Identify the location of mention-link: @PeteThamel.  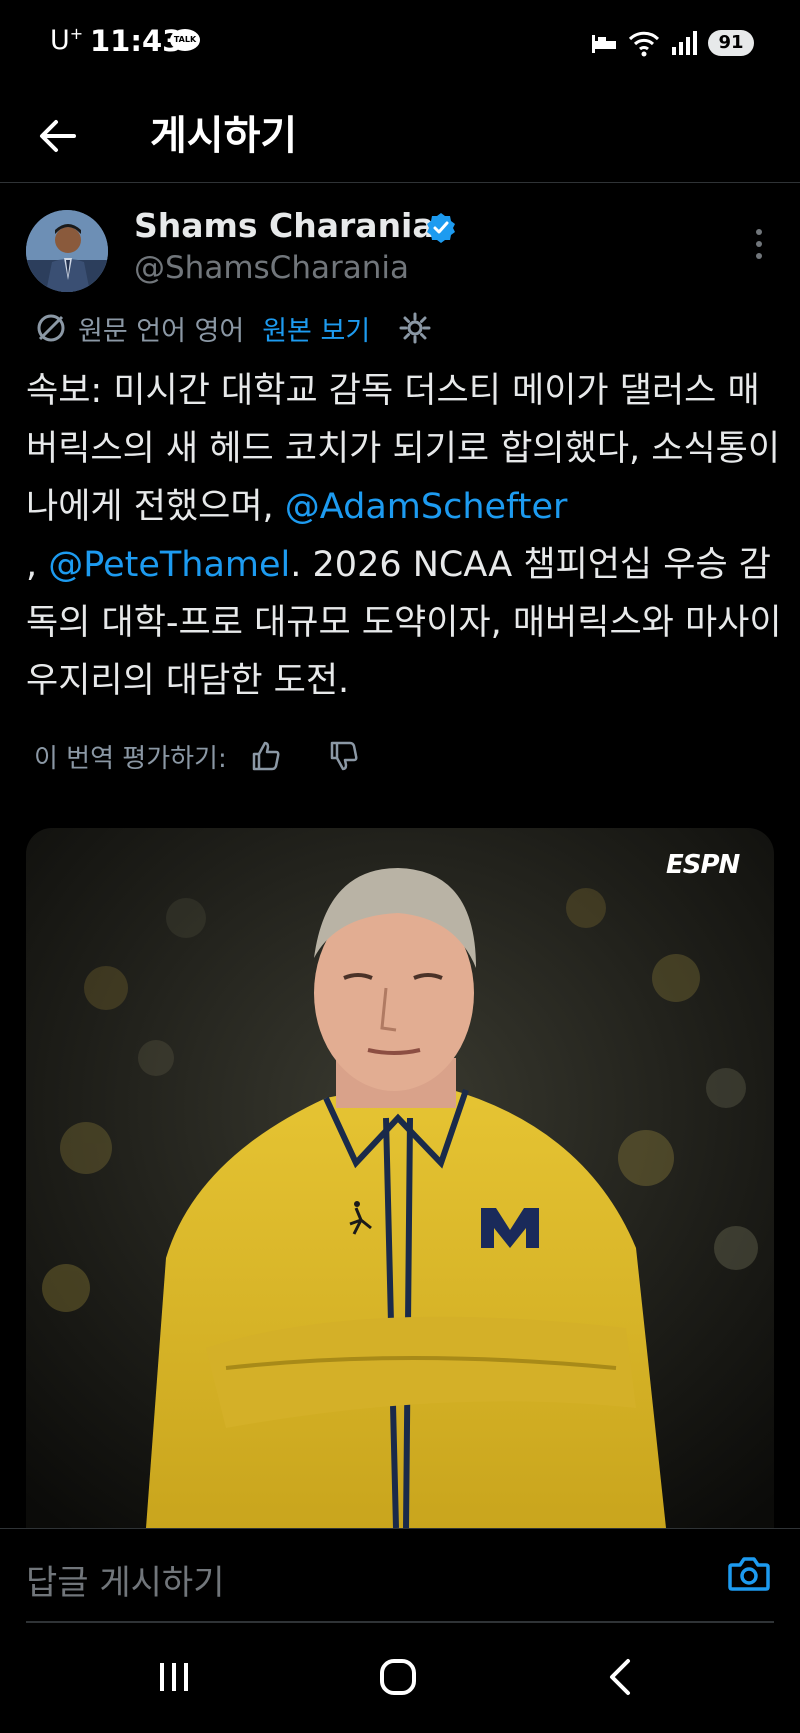
(169, 565).